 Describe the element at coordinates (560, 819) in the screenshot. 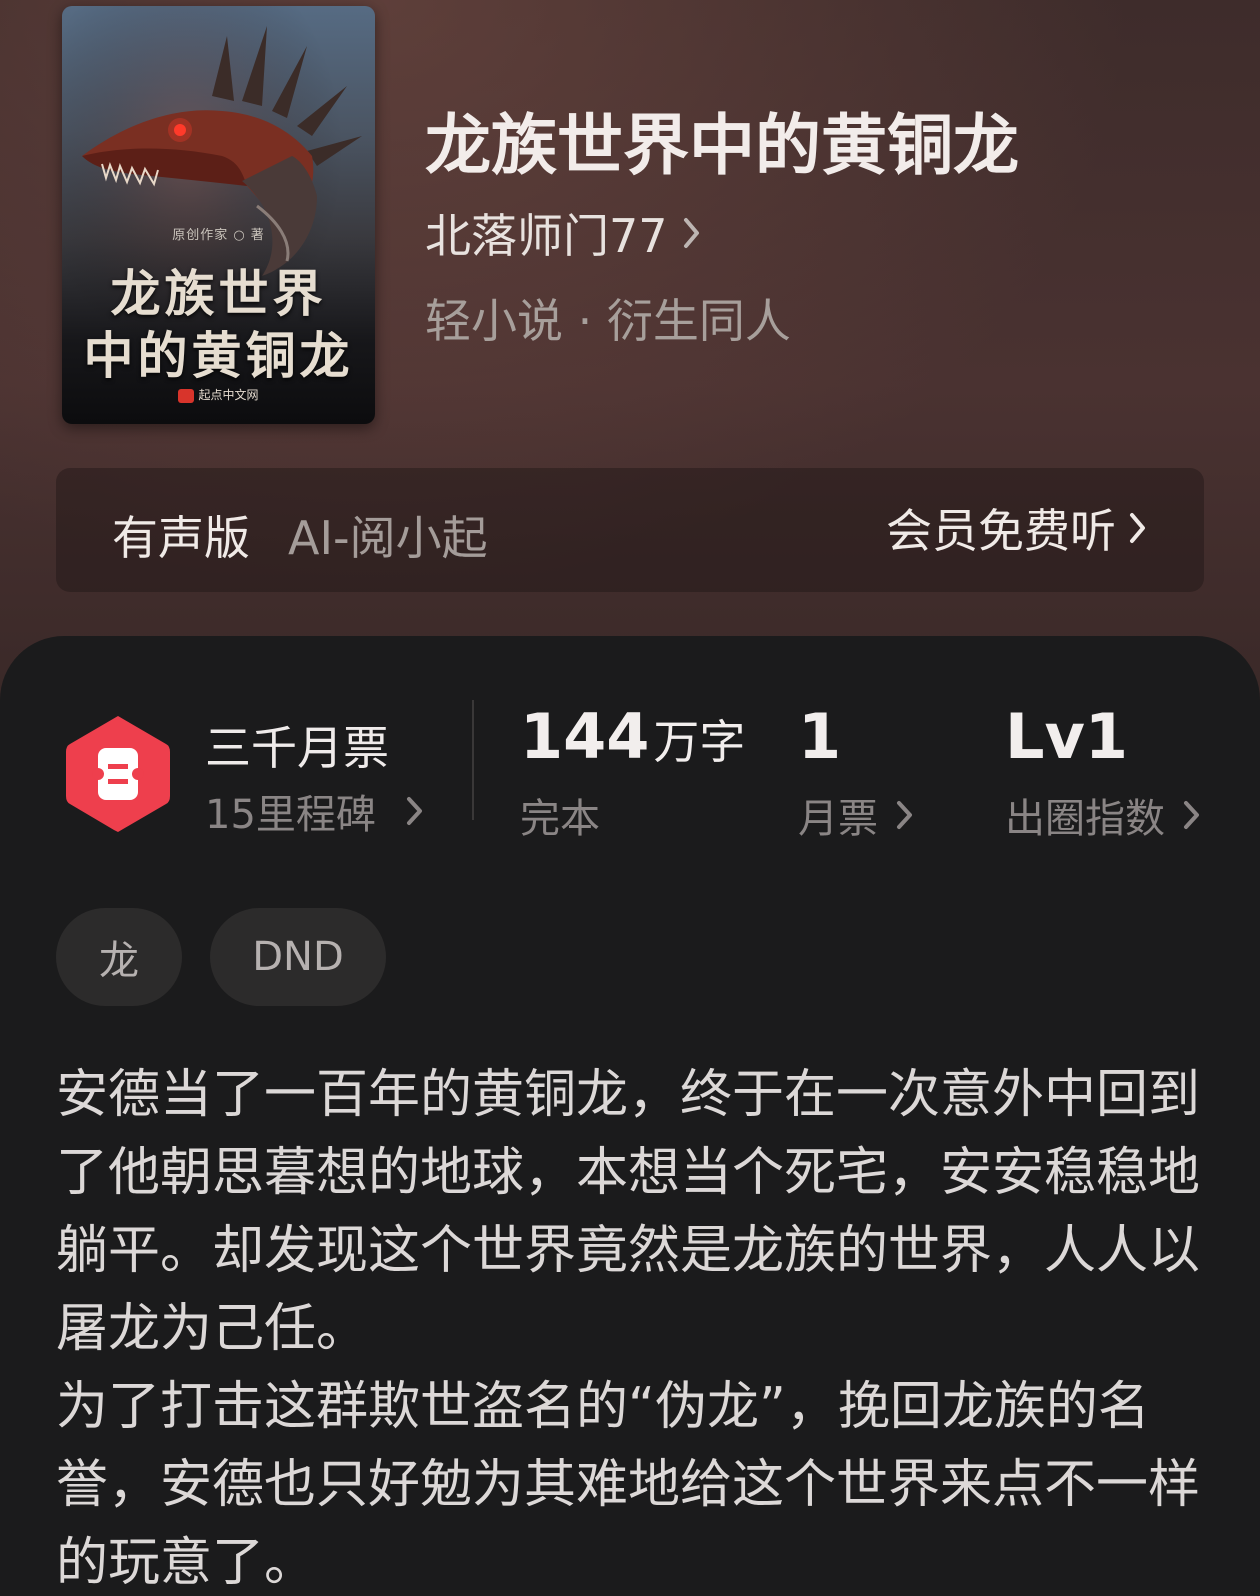

I see `completion-status-label: 完本` at that location.